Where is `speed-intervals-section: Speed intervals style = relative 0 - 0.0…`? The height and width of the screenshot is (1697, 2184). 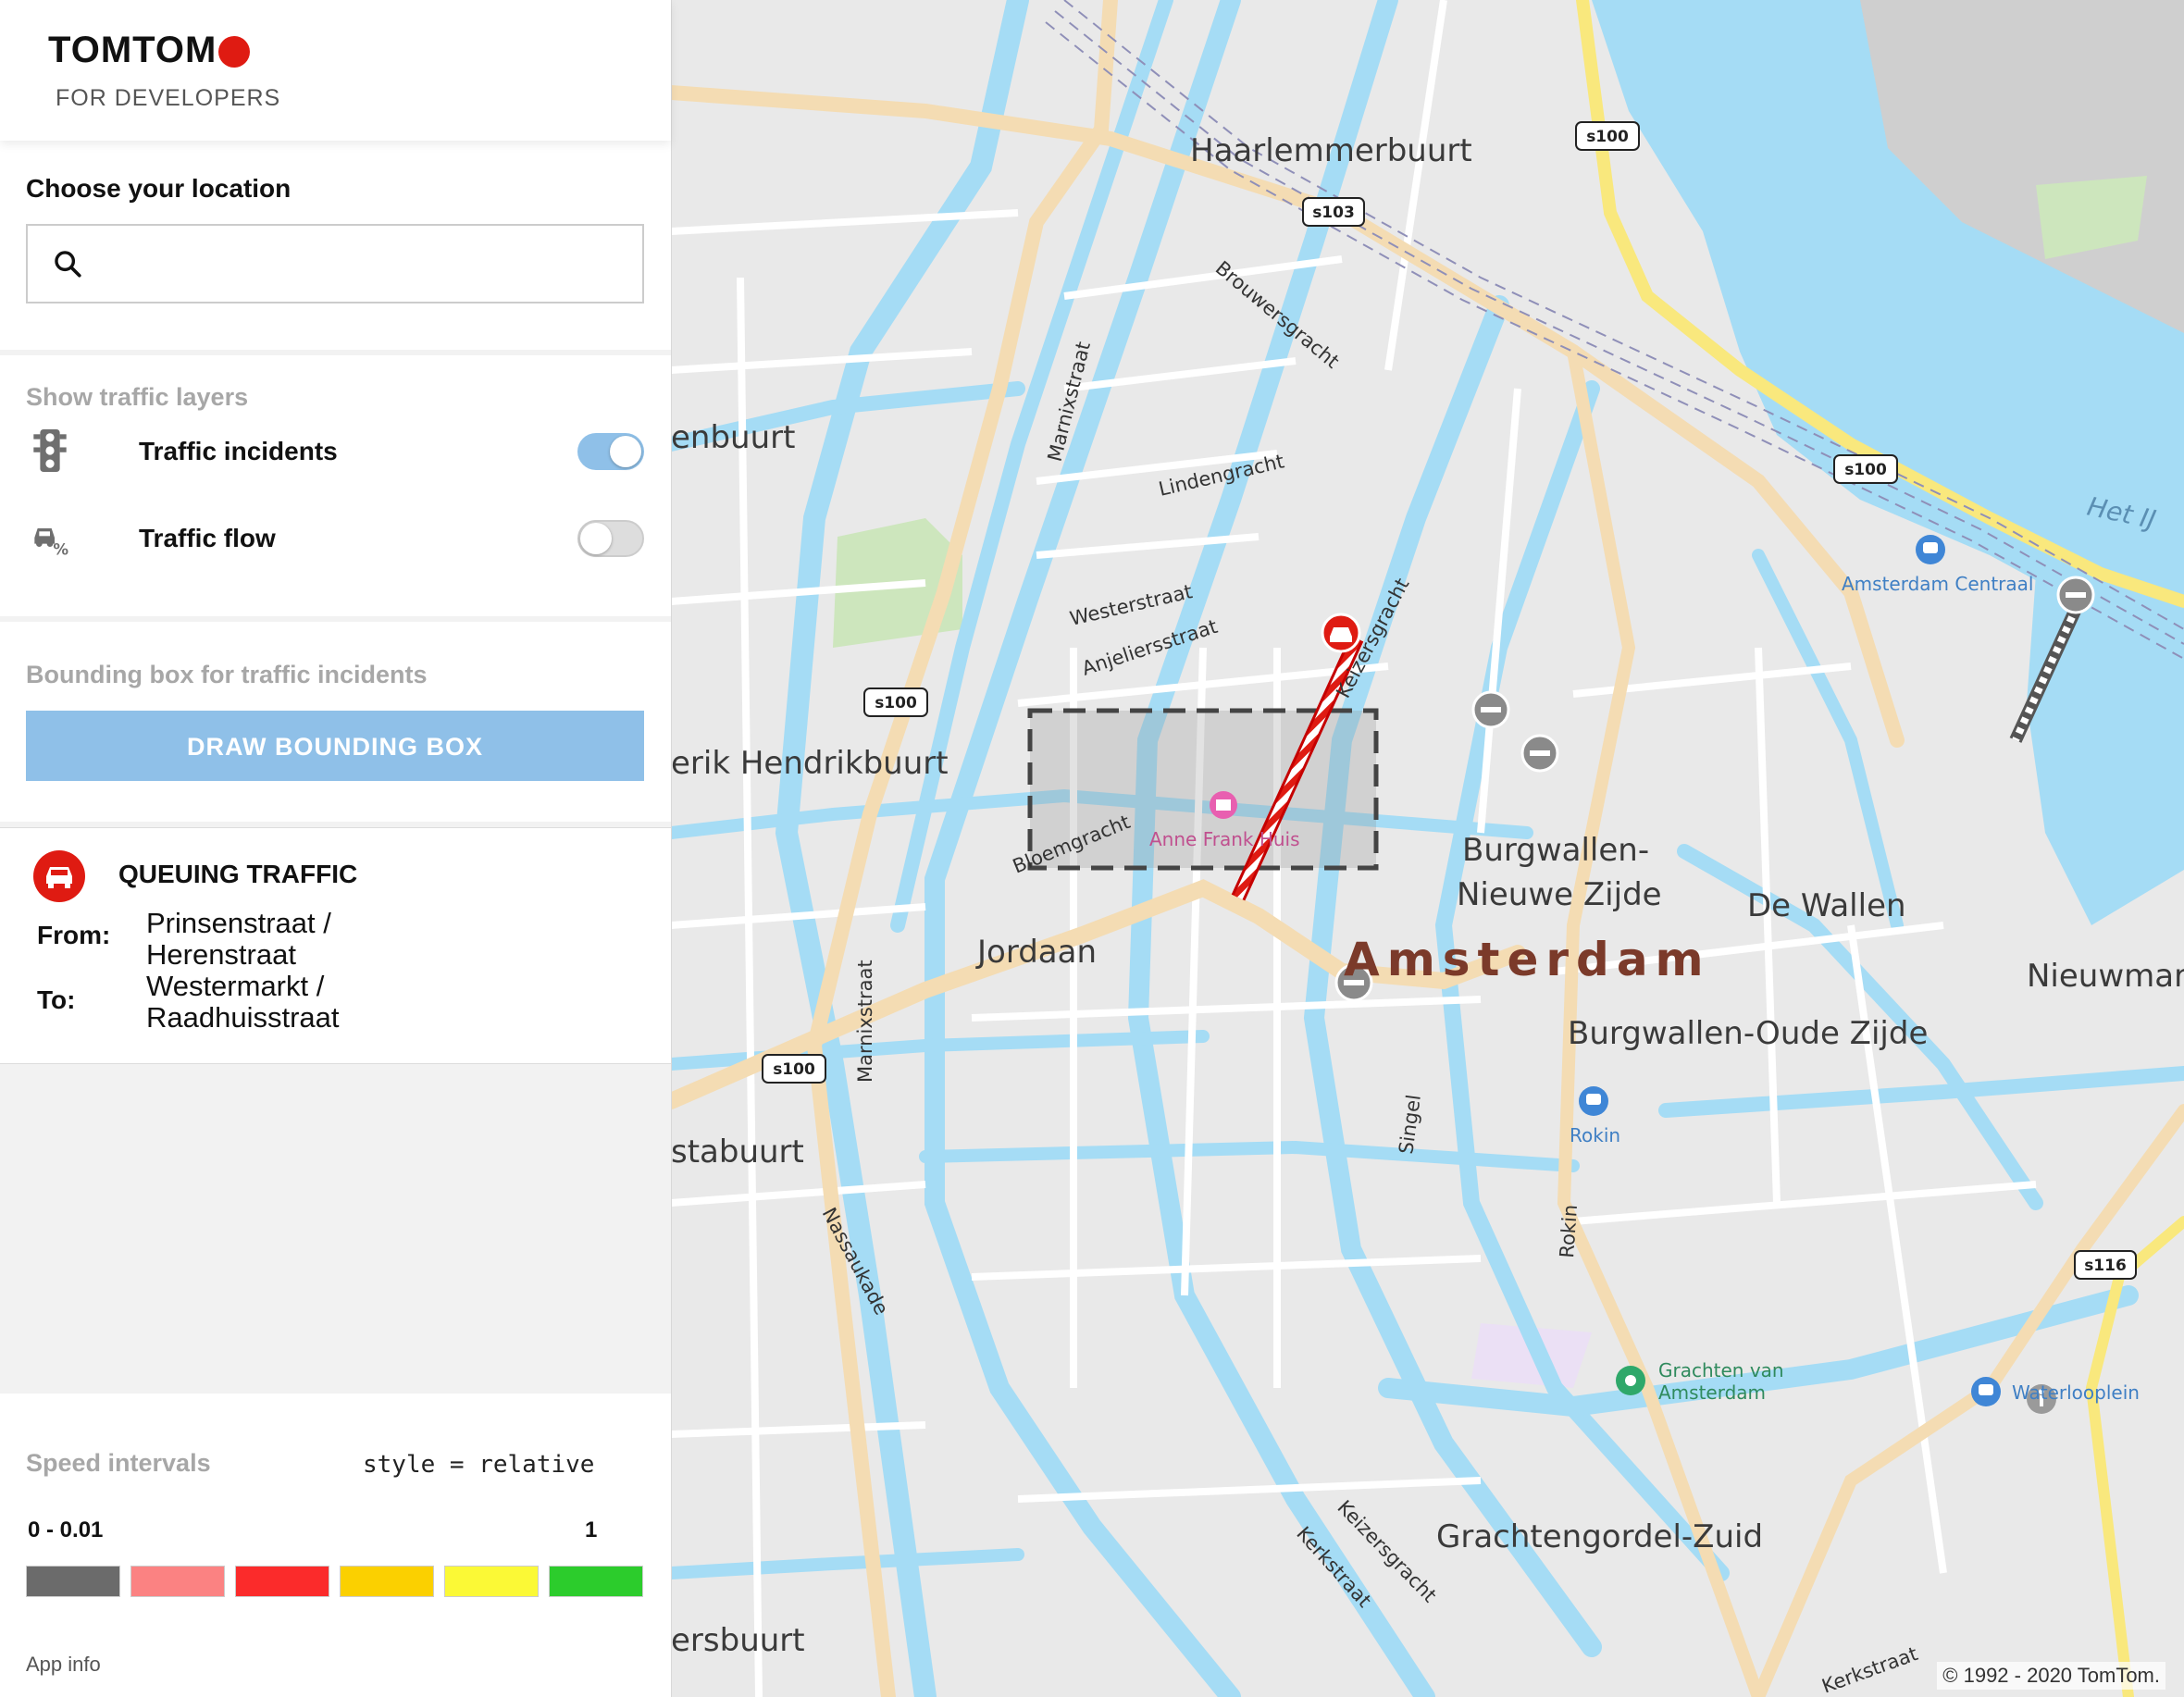 speed-intervals-section: Speed intervals style = relative 0 - 0.0… is located at coordinates (335, 1545).